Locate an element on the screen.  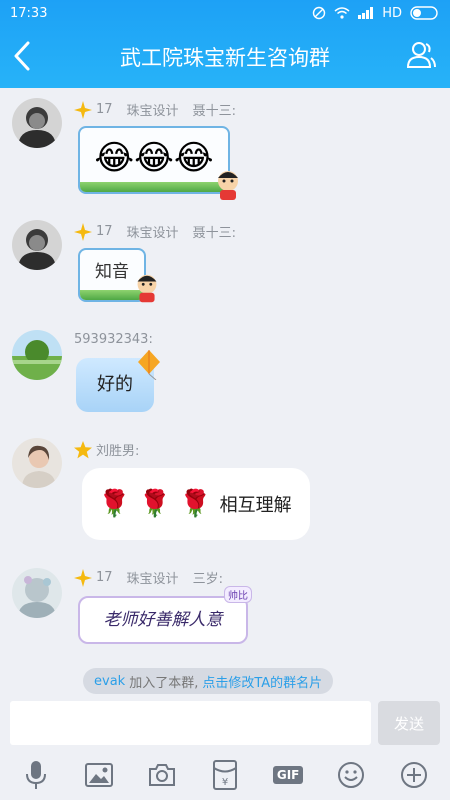
image-icon is located at coordinates (98, 775).